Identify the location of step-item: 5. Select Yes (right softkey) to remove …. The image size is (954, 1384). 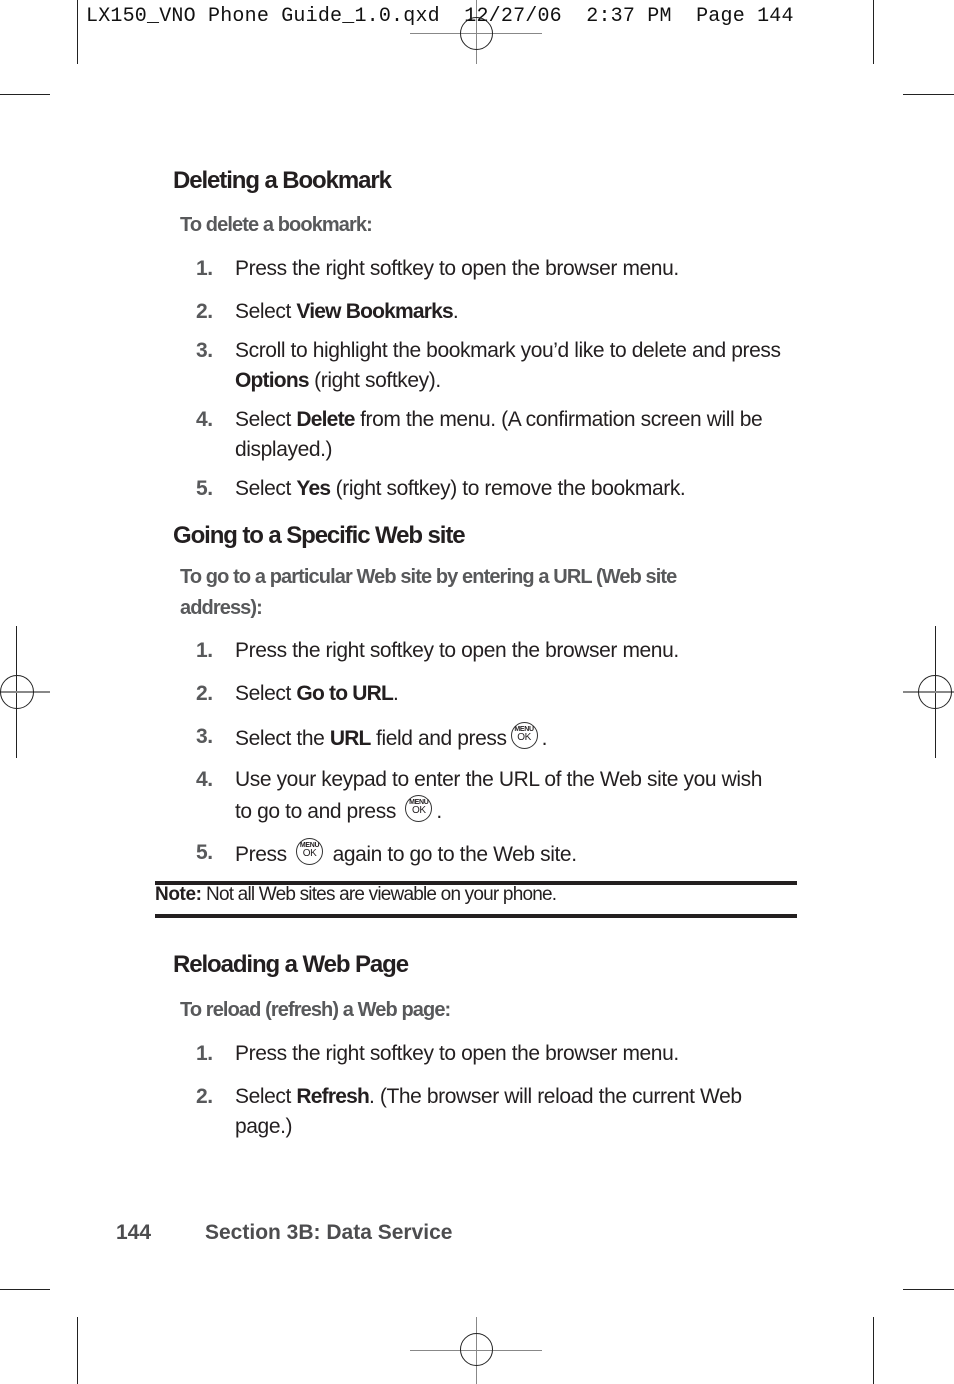
(496, 489).